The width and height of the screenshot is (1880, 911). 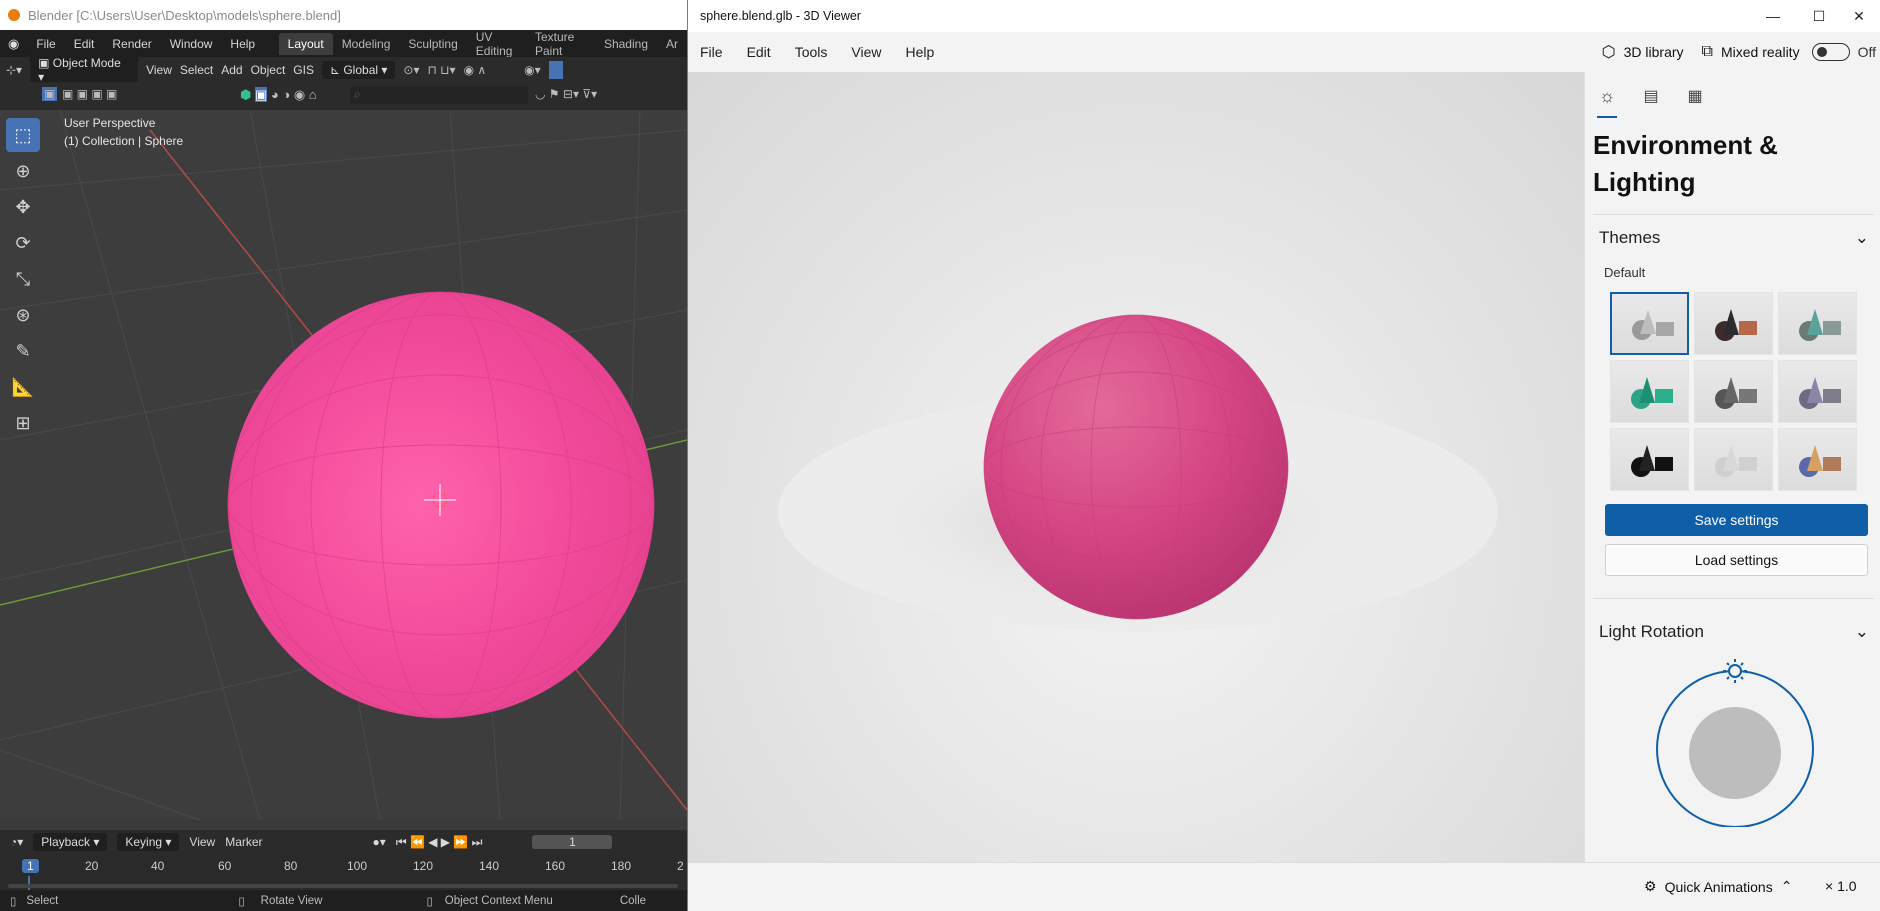 I want to click on themes-header: Themes ⌄, so click(x=1734, y=238).